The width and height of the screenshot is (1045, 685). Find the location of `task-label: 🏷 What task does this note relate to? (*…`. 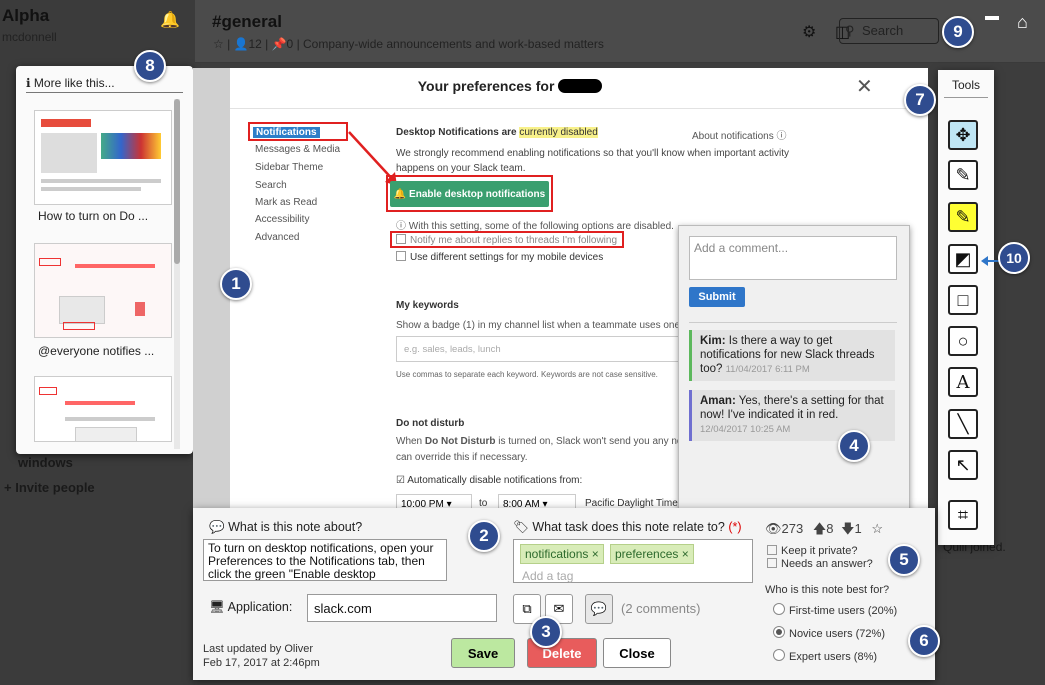

task-label: 🏷 What task does this note relate to? (*… is located at coordinates (627, 527).